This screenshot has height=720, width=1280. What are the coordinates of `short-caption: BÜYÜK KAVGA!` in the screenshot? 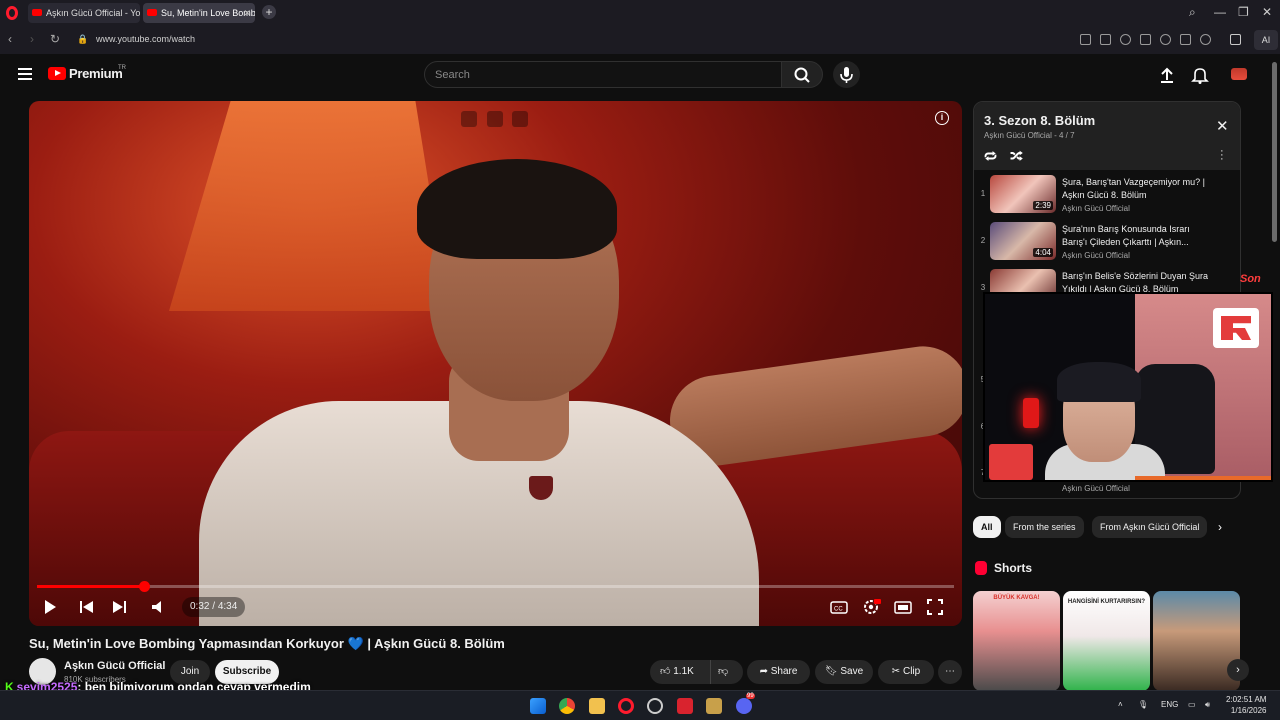 It's located at (1016, 598).